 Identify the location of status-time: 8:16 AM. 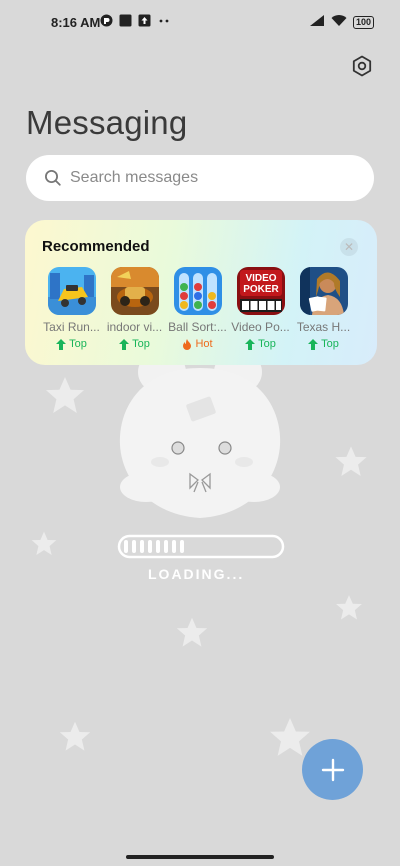
(76, 22).